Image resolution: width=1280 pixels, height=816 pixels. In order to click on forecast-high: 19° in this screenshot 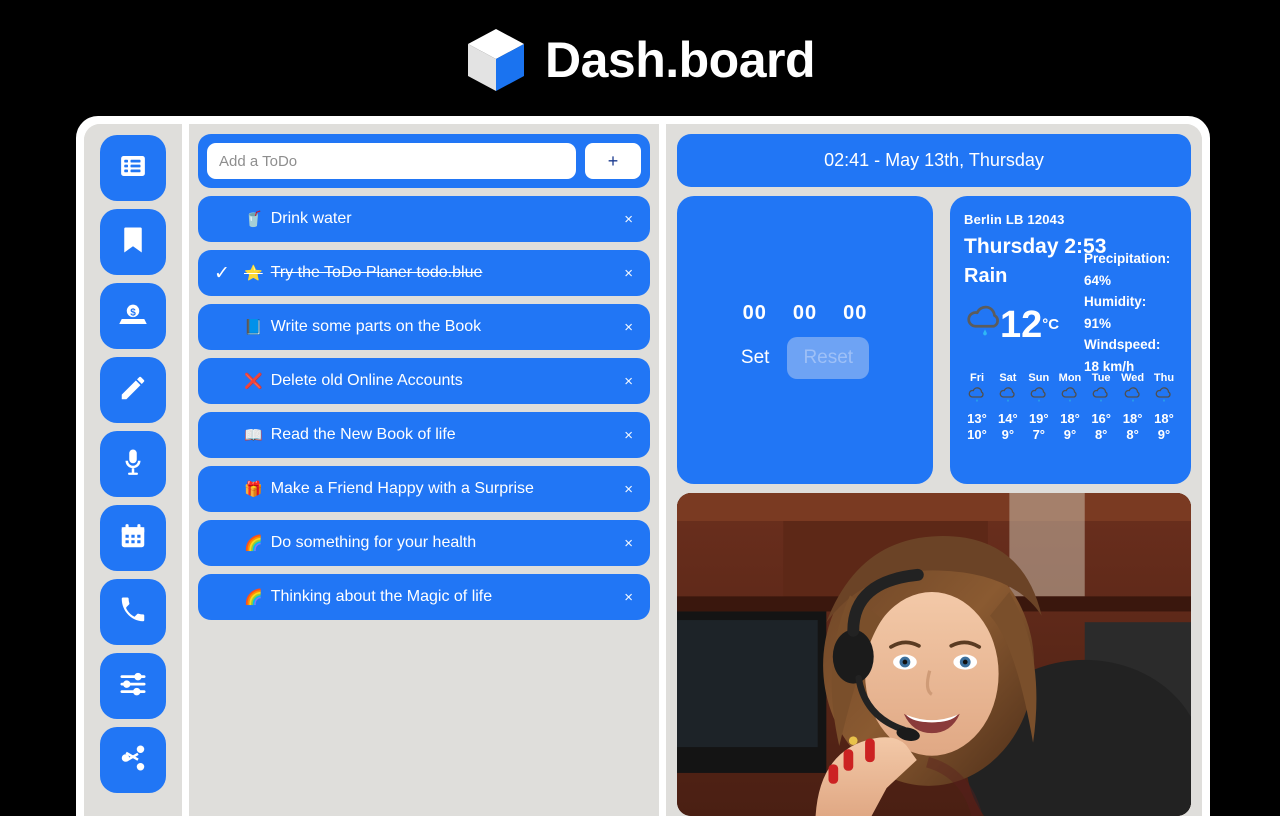, I will do `click(1038, 418)`.